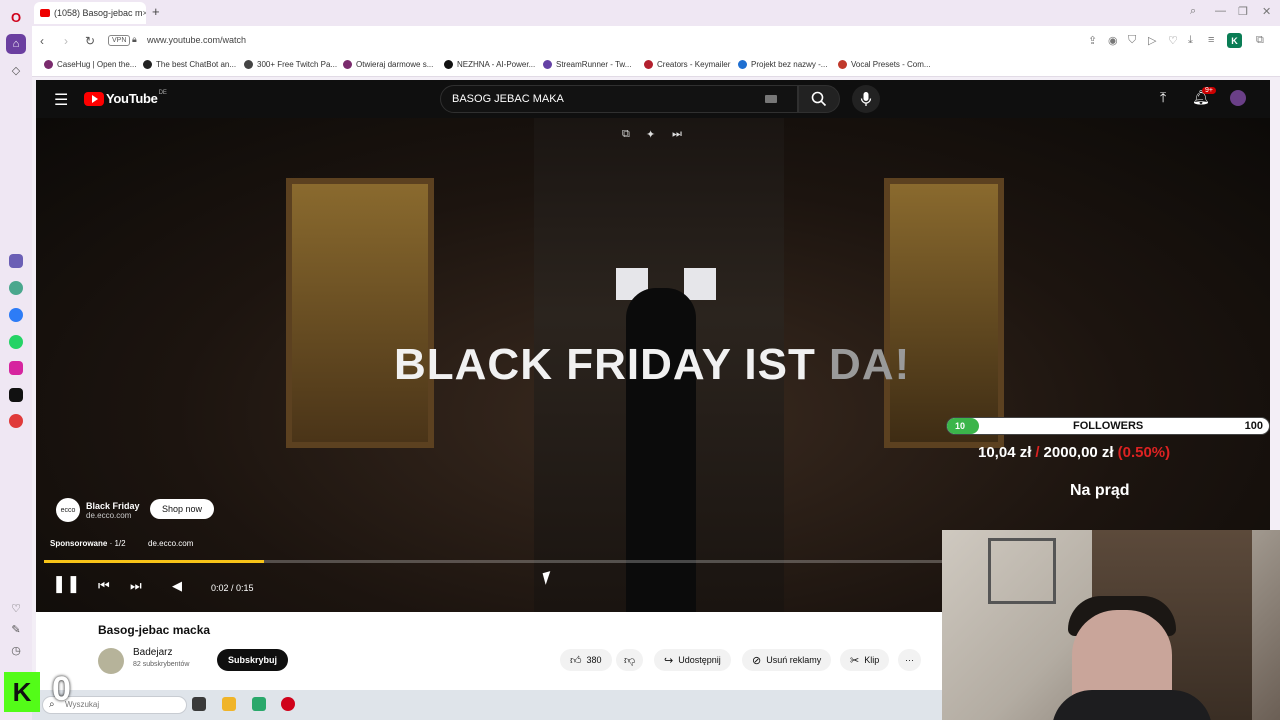 The width and height of the screenshot is (1280, 720). Describe the element at coordinates (865, 660) in the screenshot. I see `clip-button: ✂ Klip` at that location.